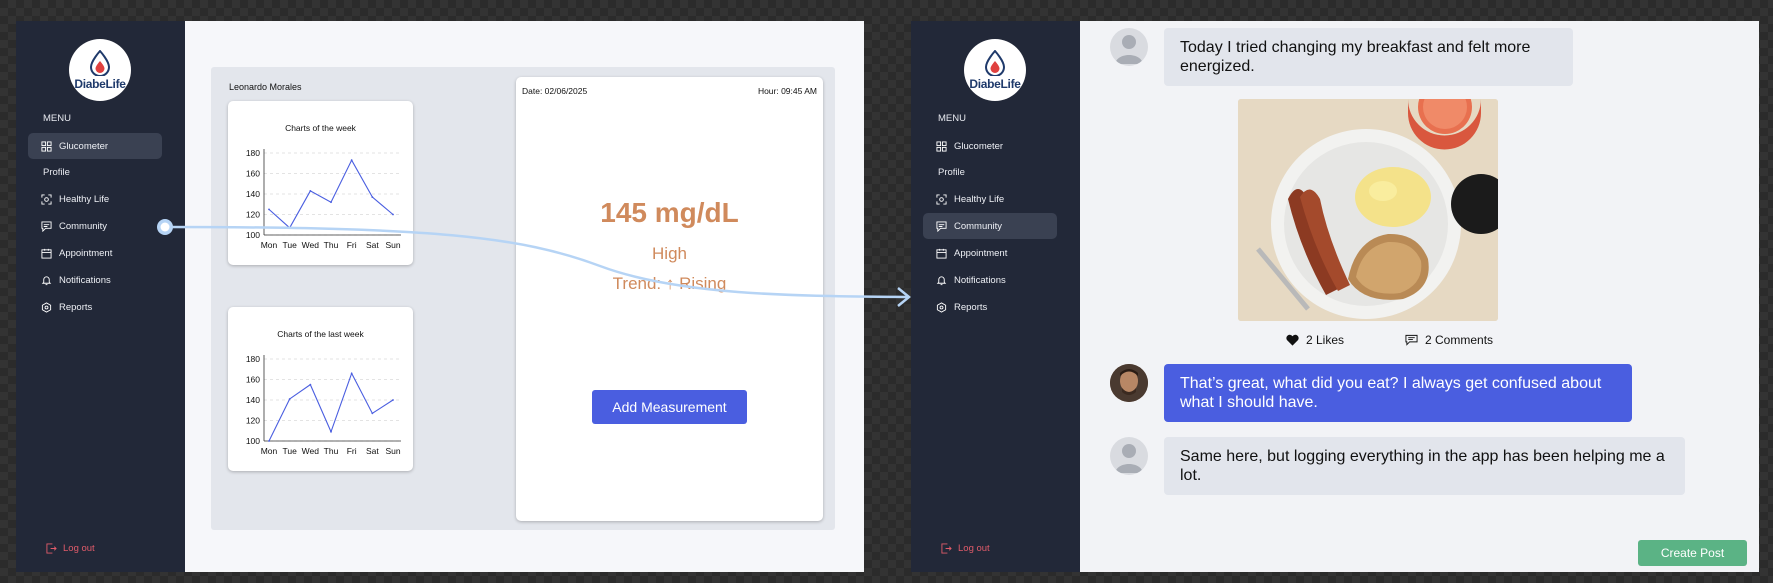 This screenshot has width=1773, height=583. I want to click on comments-count: 2 Comments, so click(1459, 340).